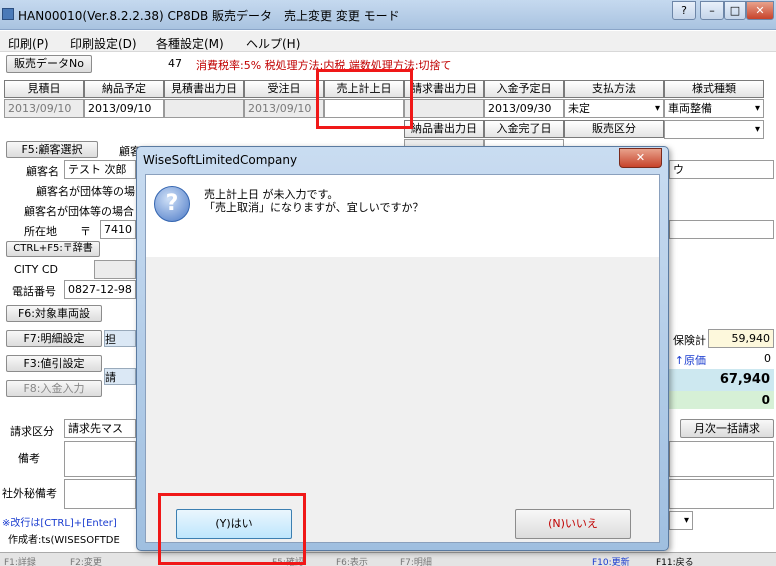 Image resolution: width=776 pixels, height=566 pixels. I want to click on internal-remarks-right-field, so click(721, 494).